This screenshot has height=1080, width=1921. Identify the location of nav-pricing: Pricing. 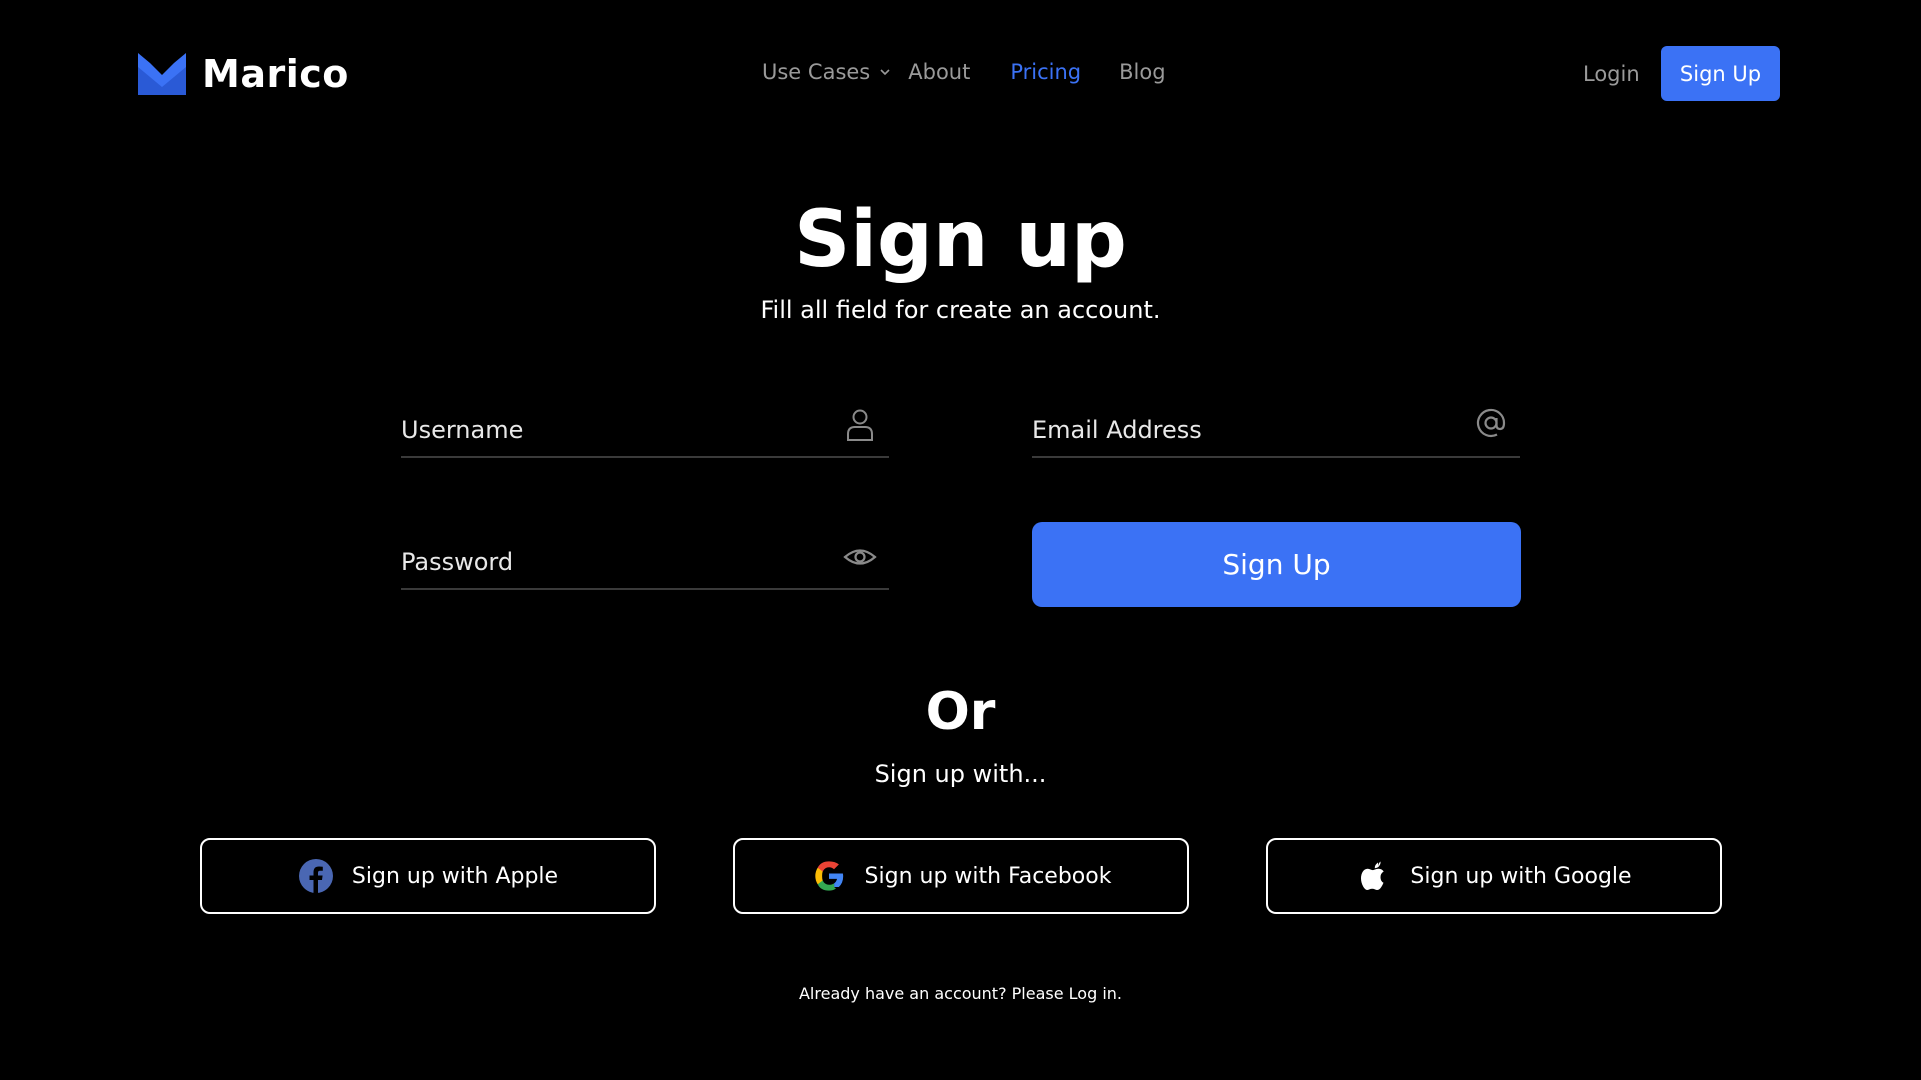
(1045, 72).